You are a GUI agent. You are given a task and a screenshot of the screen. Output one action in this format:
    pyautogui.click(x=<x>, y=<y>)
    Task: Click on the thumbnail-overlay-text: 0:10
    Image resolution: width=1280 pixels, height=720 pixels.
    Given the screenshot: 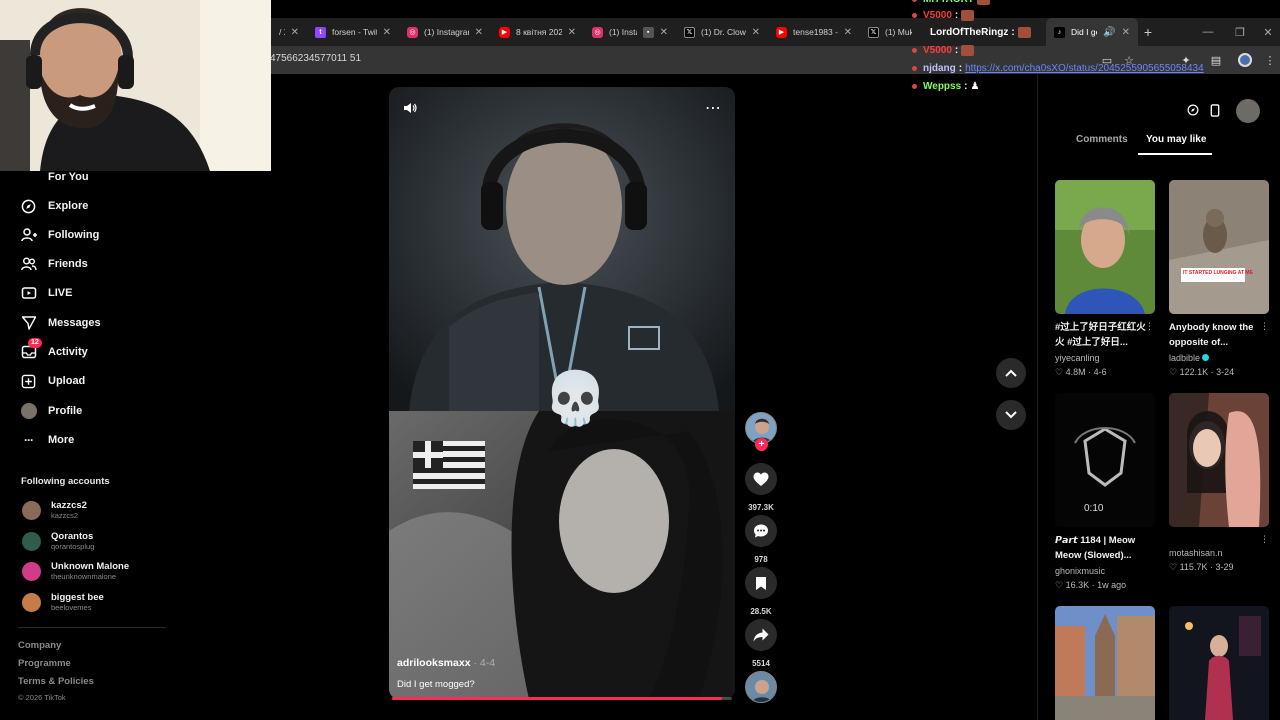 What is the action you would take?
    pyautogui.click(x=1094, y=508)
    